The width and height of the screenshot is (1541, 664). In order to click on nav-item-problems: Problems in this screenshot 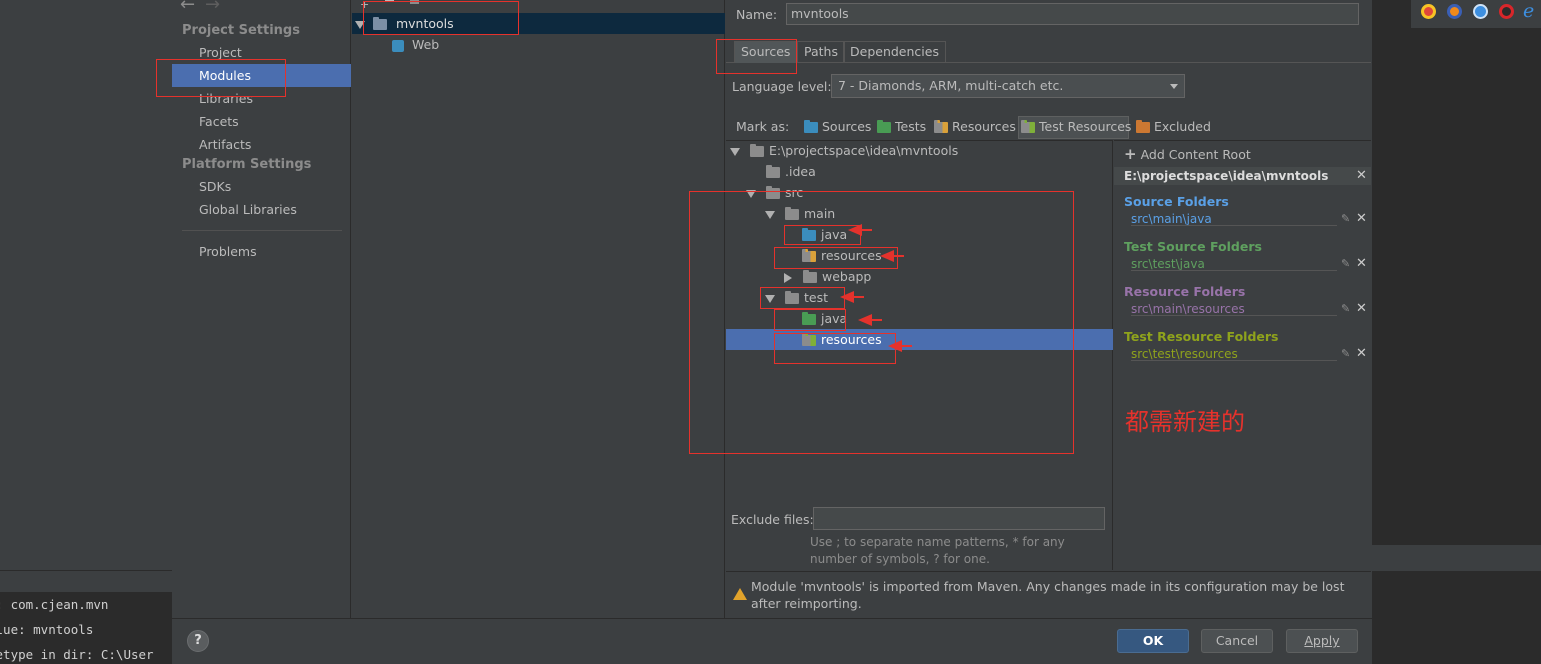, I will do `click(228, 251)`.